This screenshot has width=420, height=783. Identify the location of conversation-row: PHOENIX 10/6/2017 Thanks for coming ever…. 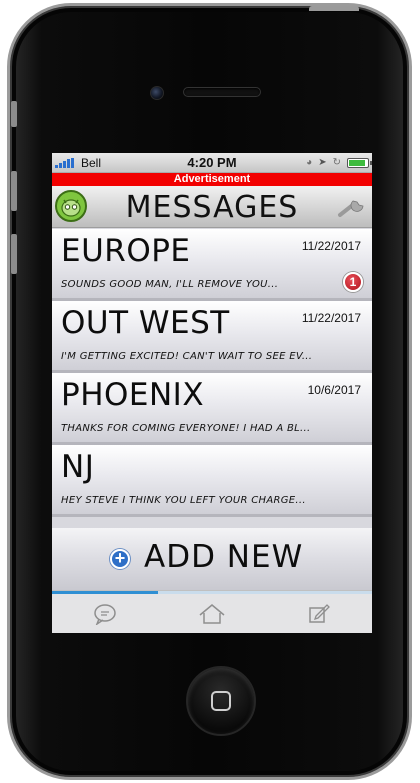
(212, 409).